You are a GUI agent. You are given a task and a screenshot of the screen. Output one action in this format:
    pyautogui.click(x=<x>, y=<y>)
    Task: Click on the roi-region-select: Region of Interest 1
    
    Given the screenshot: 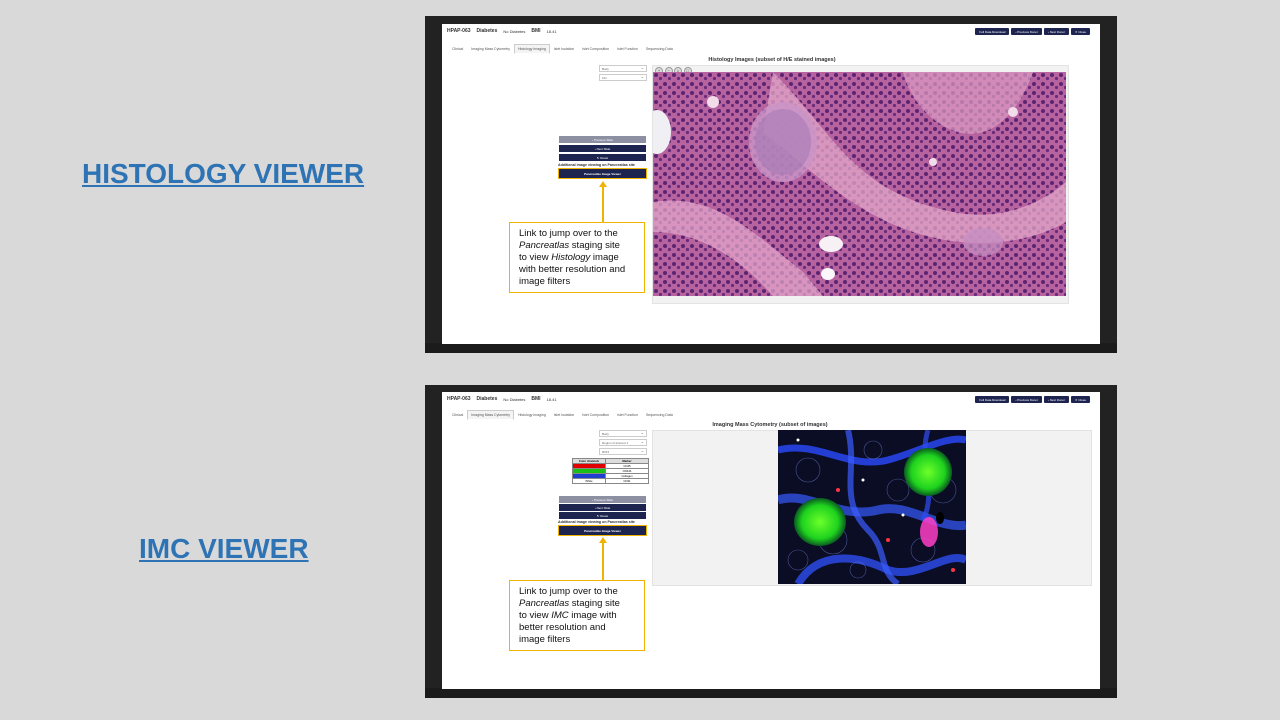 What is the action you would take?
    pyautogui.click(x=623, y=442)
    